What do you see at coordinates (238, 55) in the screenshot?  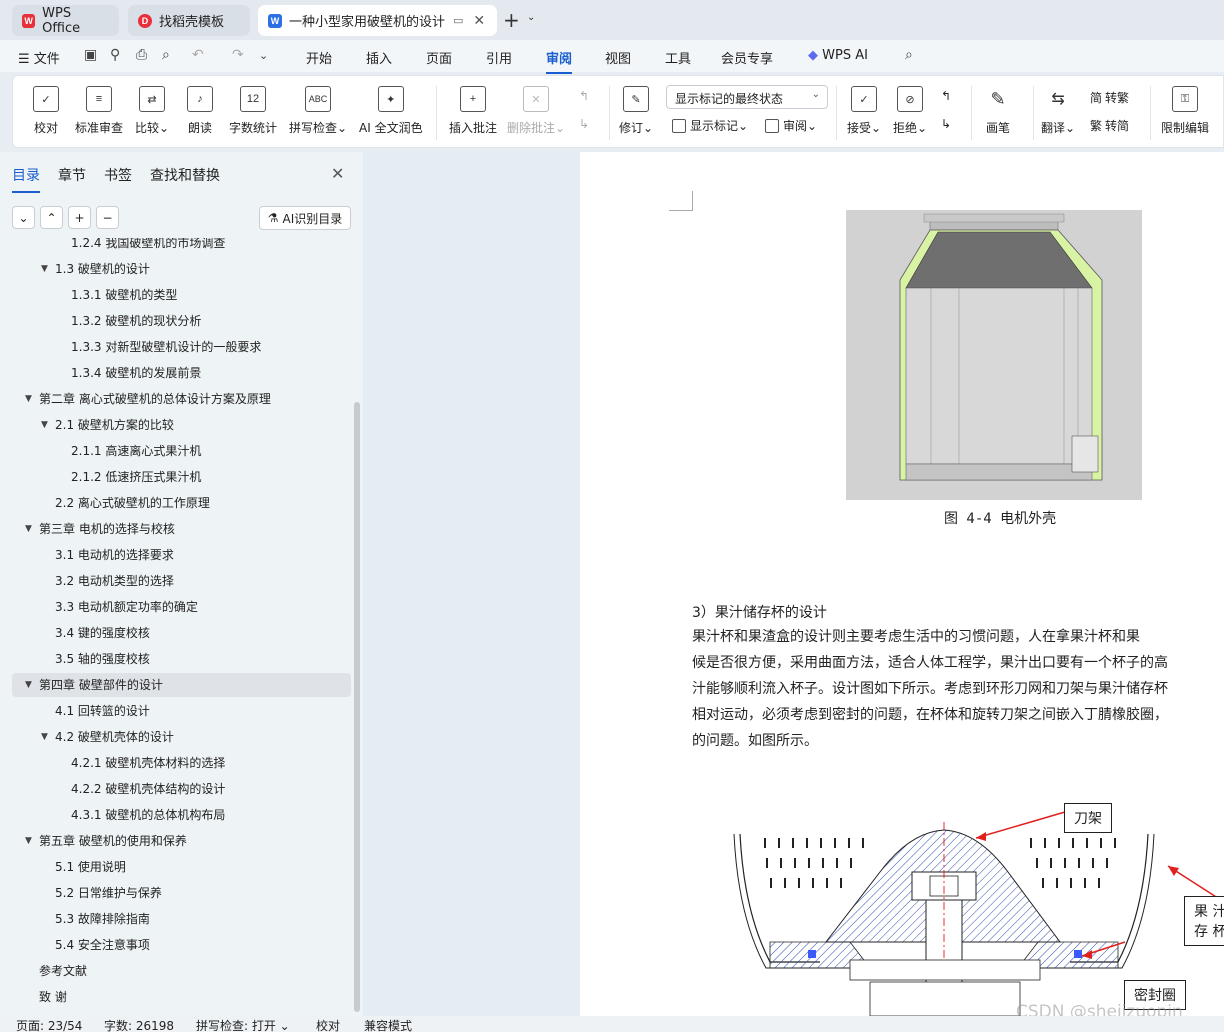 I see `redo-icon: ↷` at bounding box center [238, 55].